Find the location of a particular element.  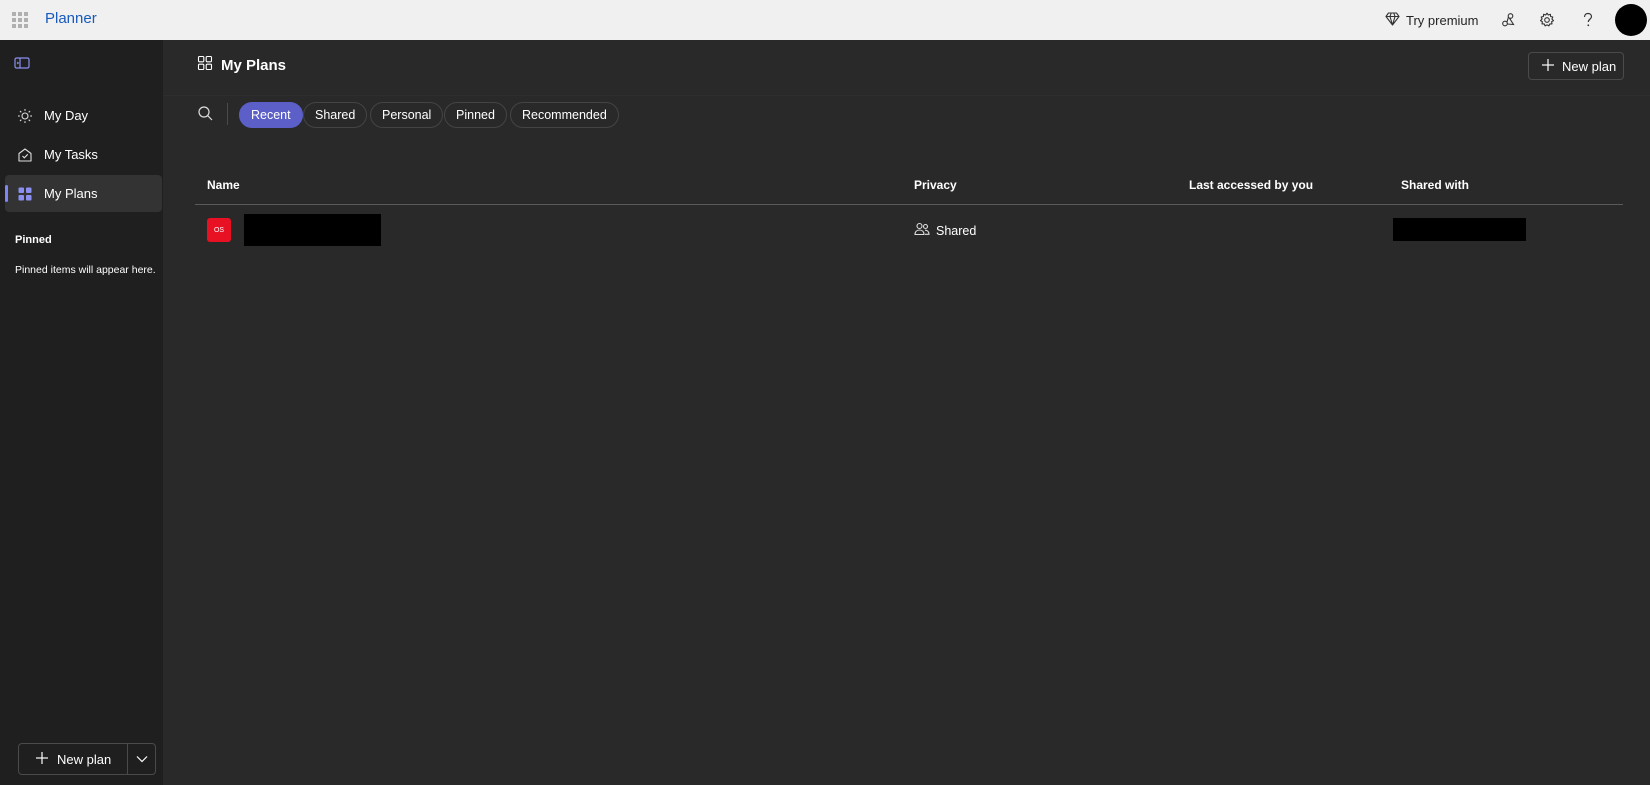

sidebar-new-plan-button: New plan is located at coordinates (73, 759).